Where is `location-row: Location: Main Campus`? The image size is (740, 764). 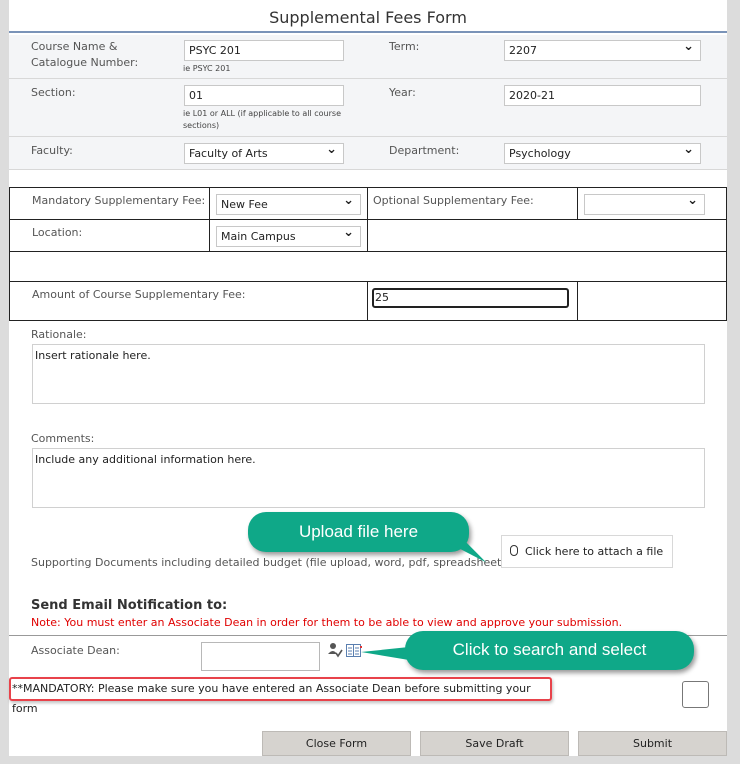
location-row: Location: Main Campus is located at coordinates (368, 235).